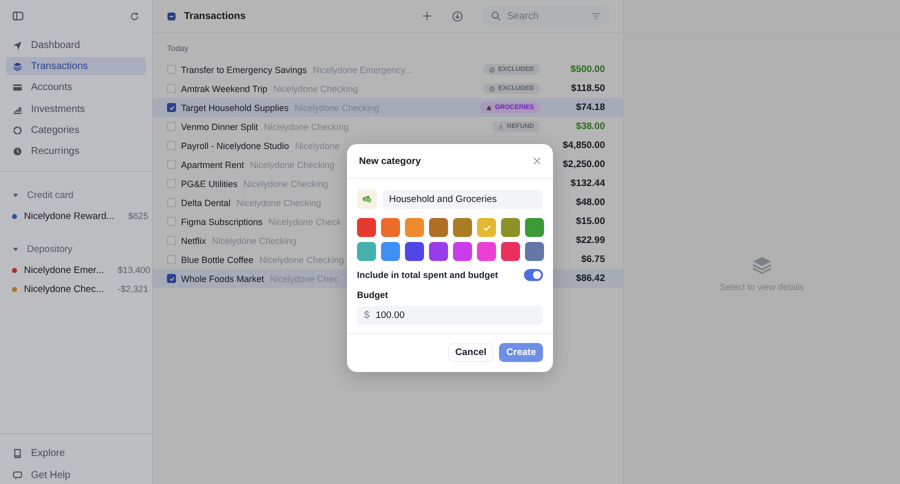 Image resolution: width=900 pixels, height=484 pixels. I want to click on transaction-name: Amtrak Weekend Trip, so click(224, 89).